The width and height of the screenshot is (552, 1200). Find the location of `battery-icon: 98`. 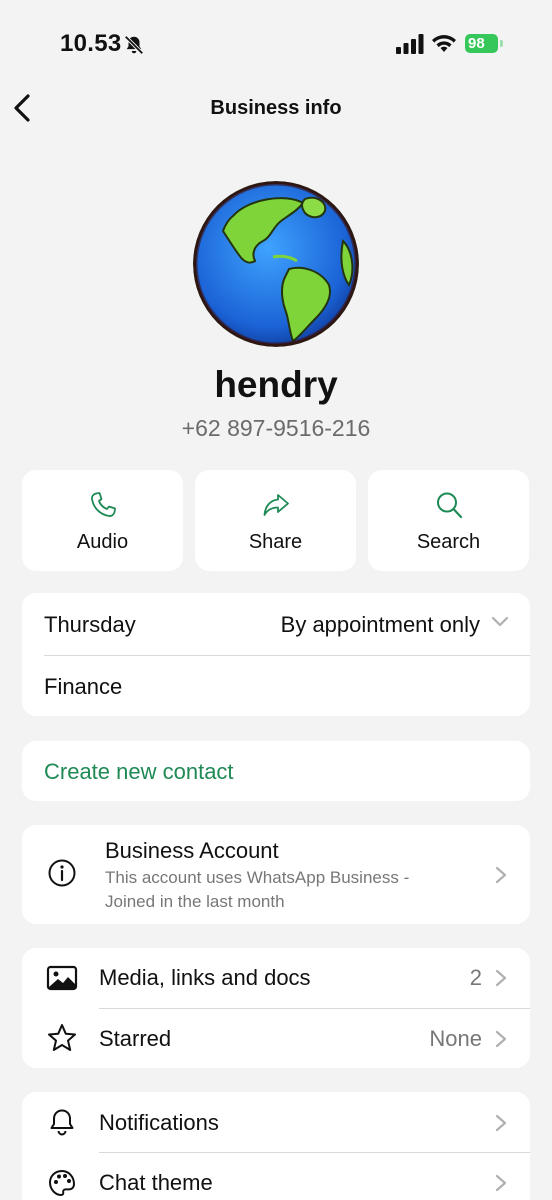

battery-icon: 98 is located at coordinates (485, 44).